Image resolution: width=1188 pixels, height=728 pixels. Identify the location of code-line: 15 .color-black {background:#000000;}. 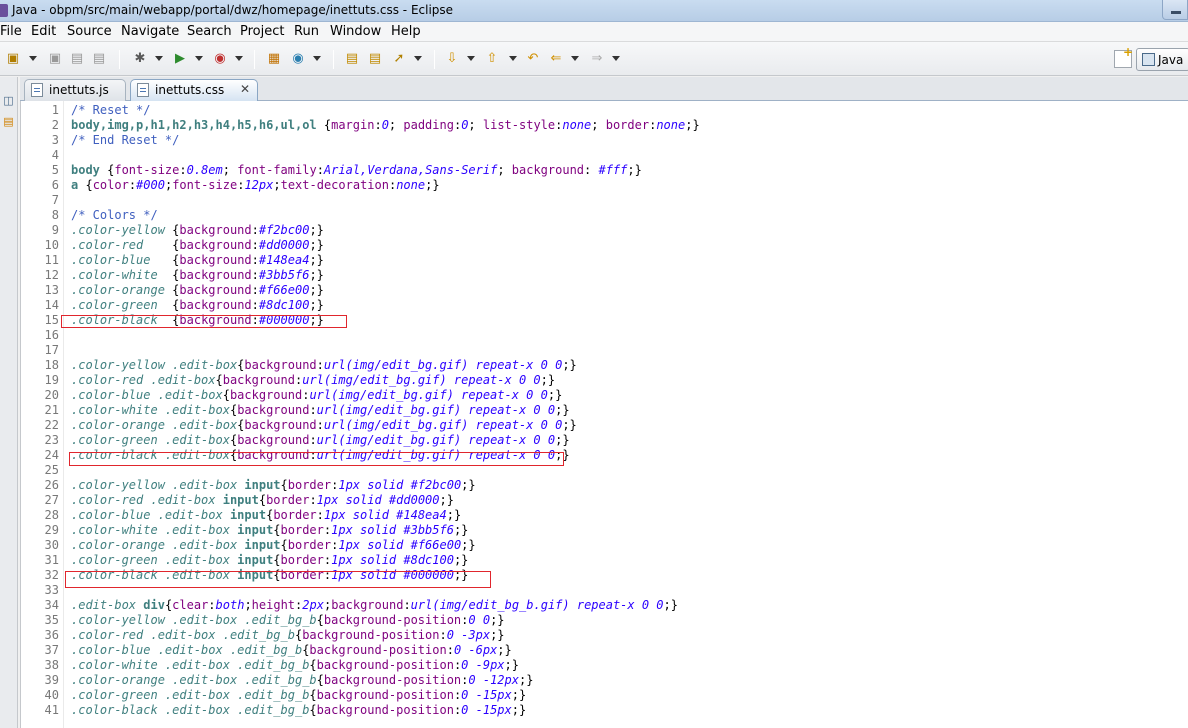
(601, 320).